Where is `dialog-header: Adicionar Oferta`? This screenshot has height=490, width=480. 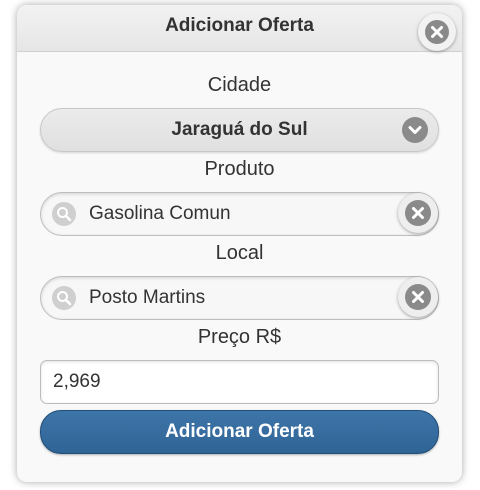
dialog-header: Adicionar Oferta is located at coordinates (239, 28).